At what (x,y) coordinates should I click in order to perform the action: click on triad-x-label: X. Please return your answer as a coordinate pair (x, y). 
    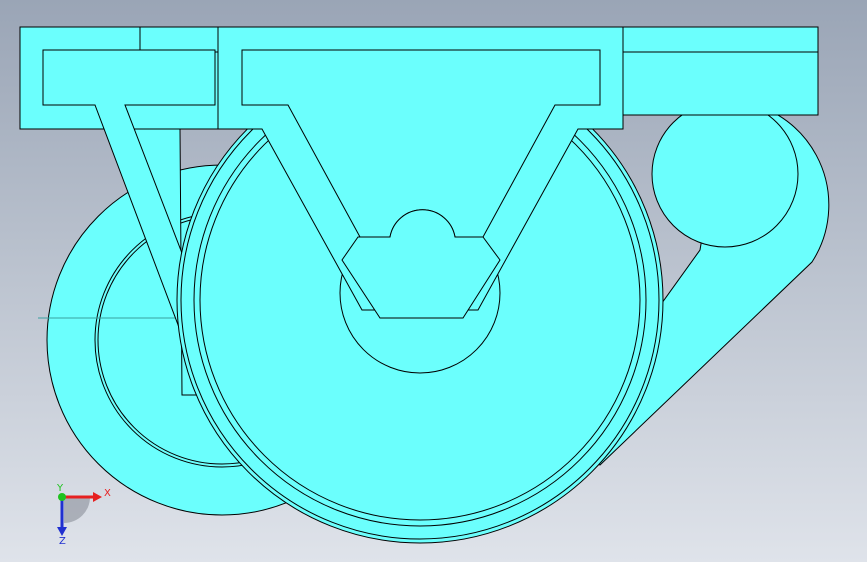
    Looking at the image, I should click on (107, 493).